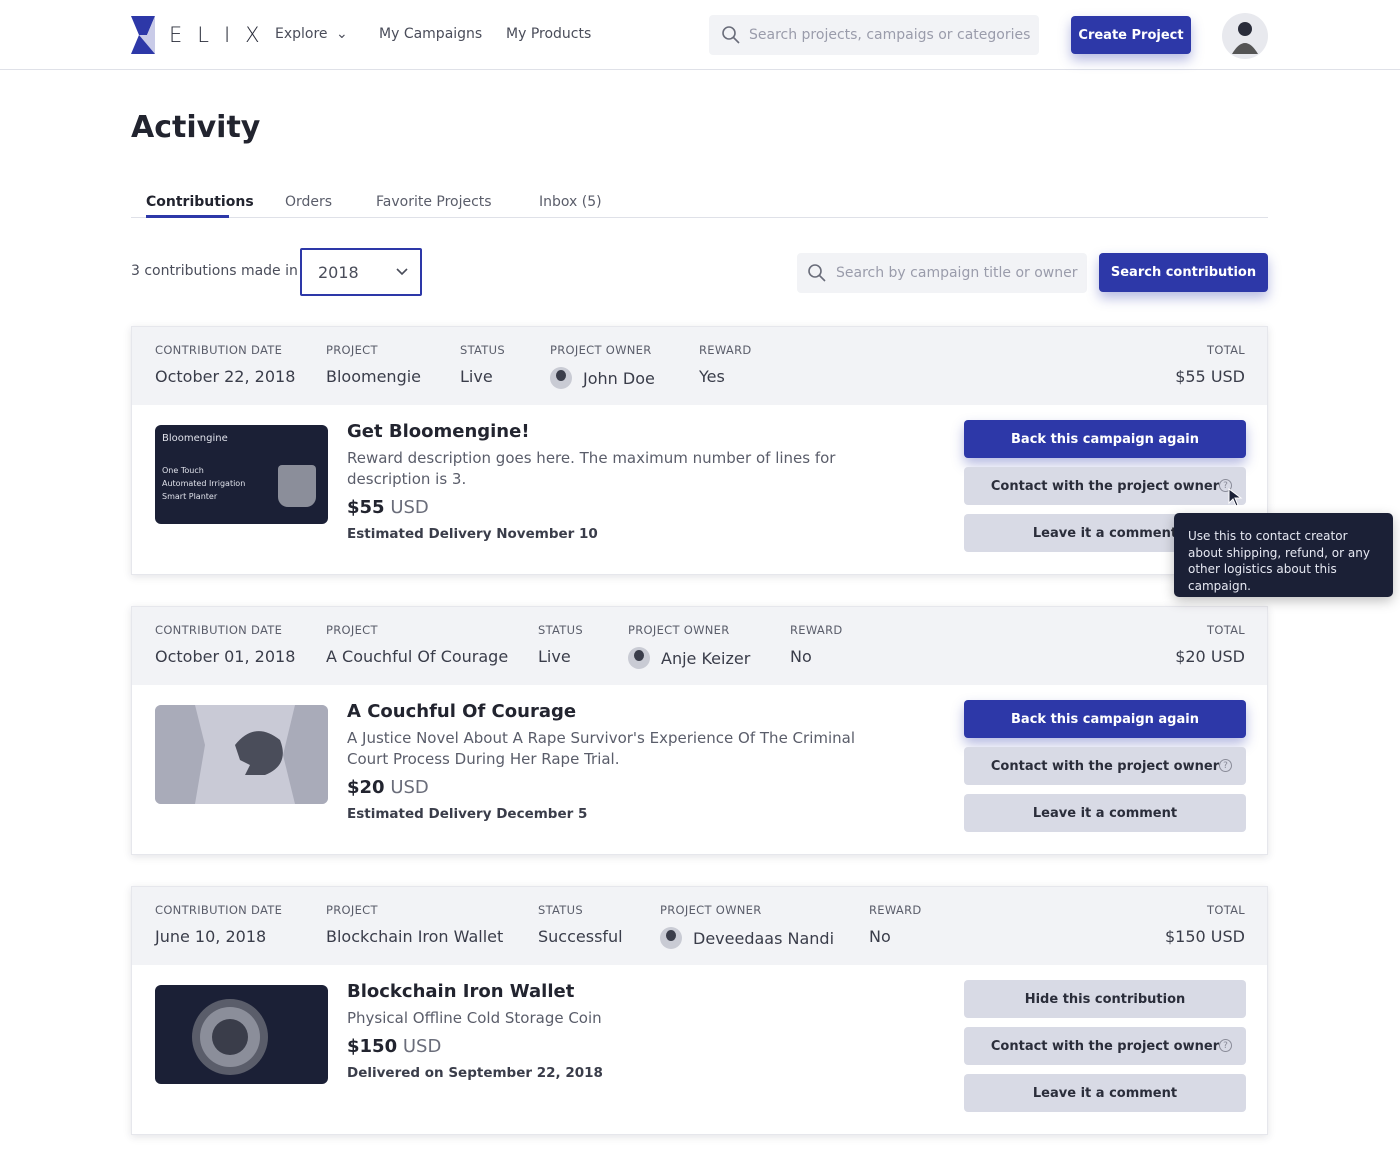  I want to click on nav-explore-label: Explore, so click(301, 34).